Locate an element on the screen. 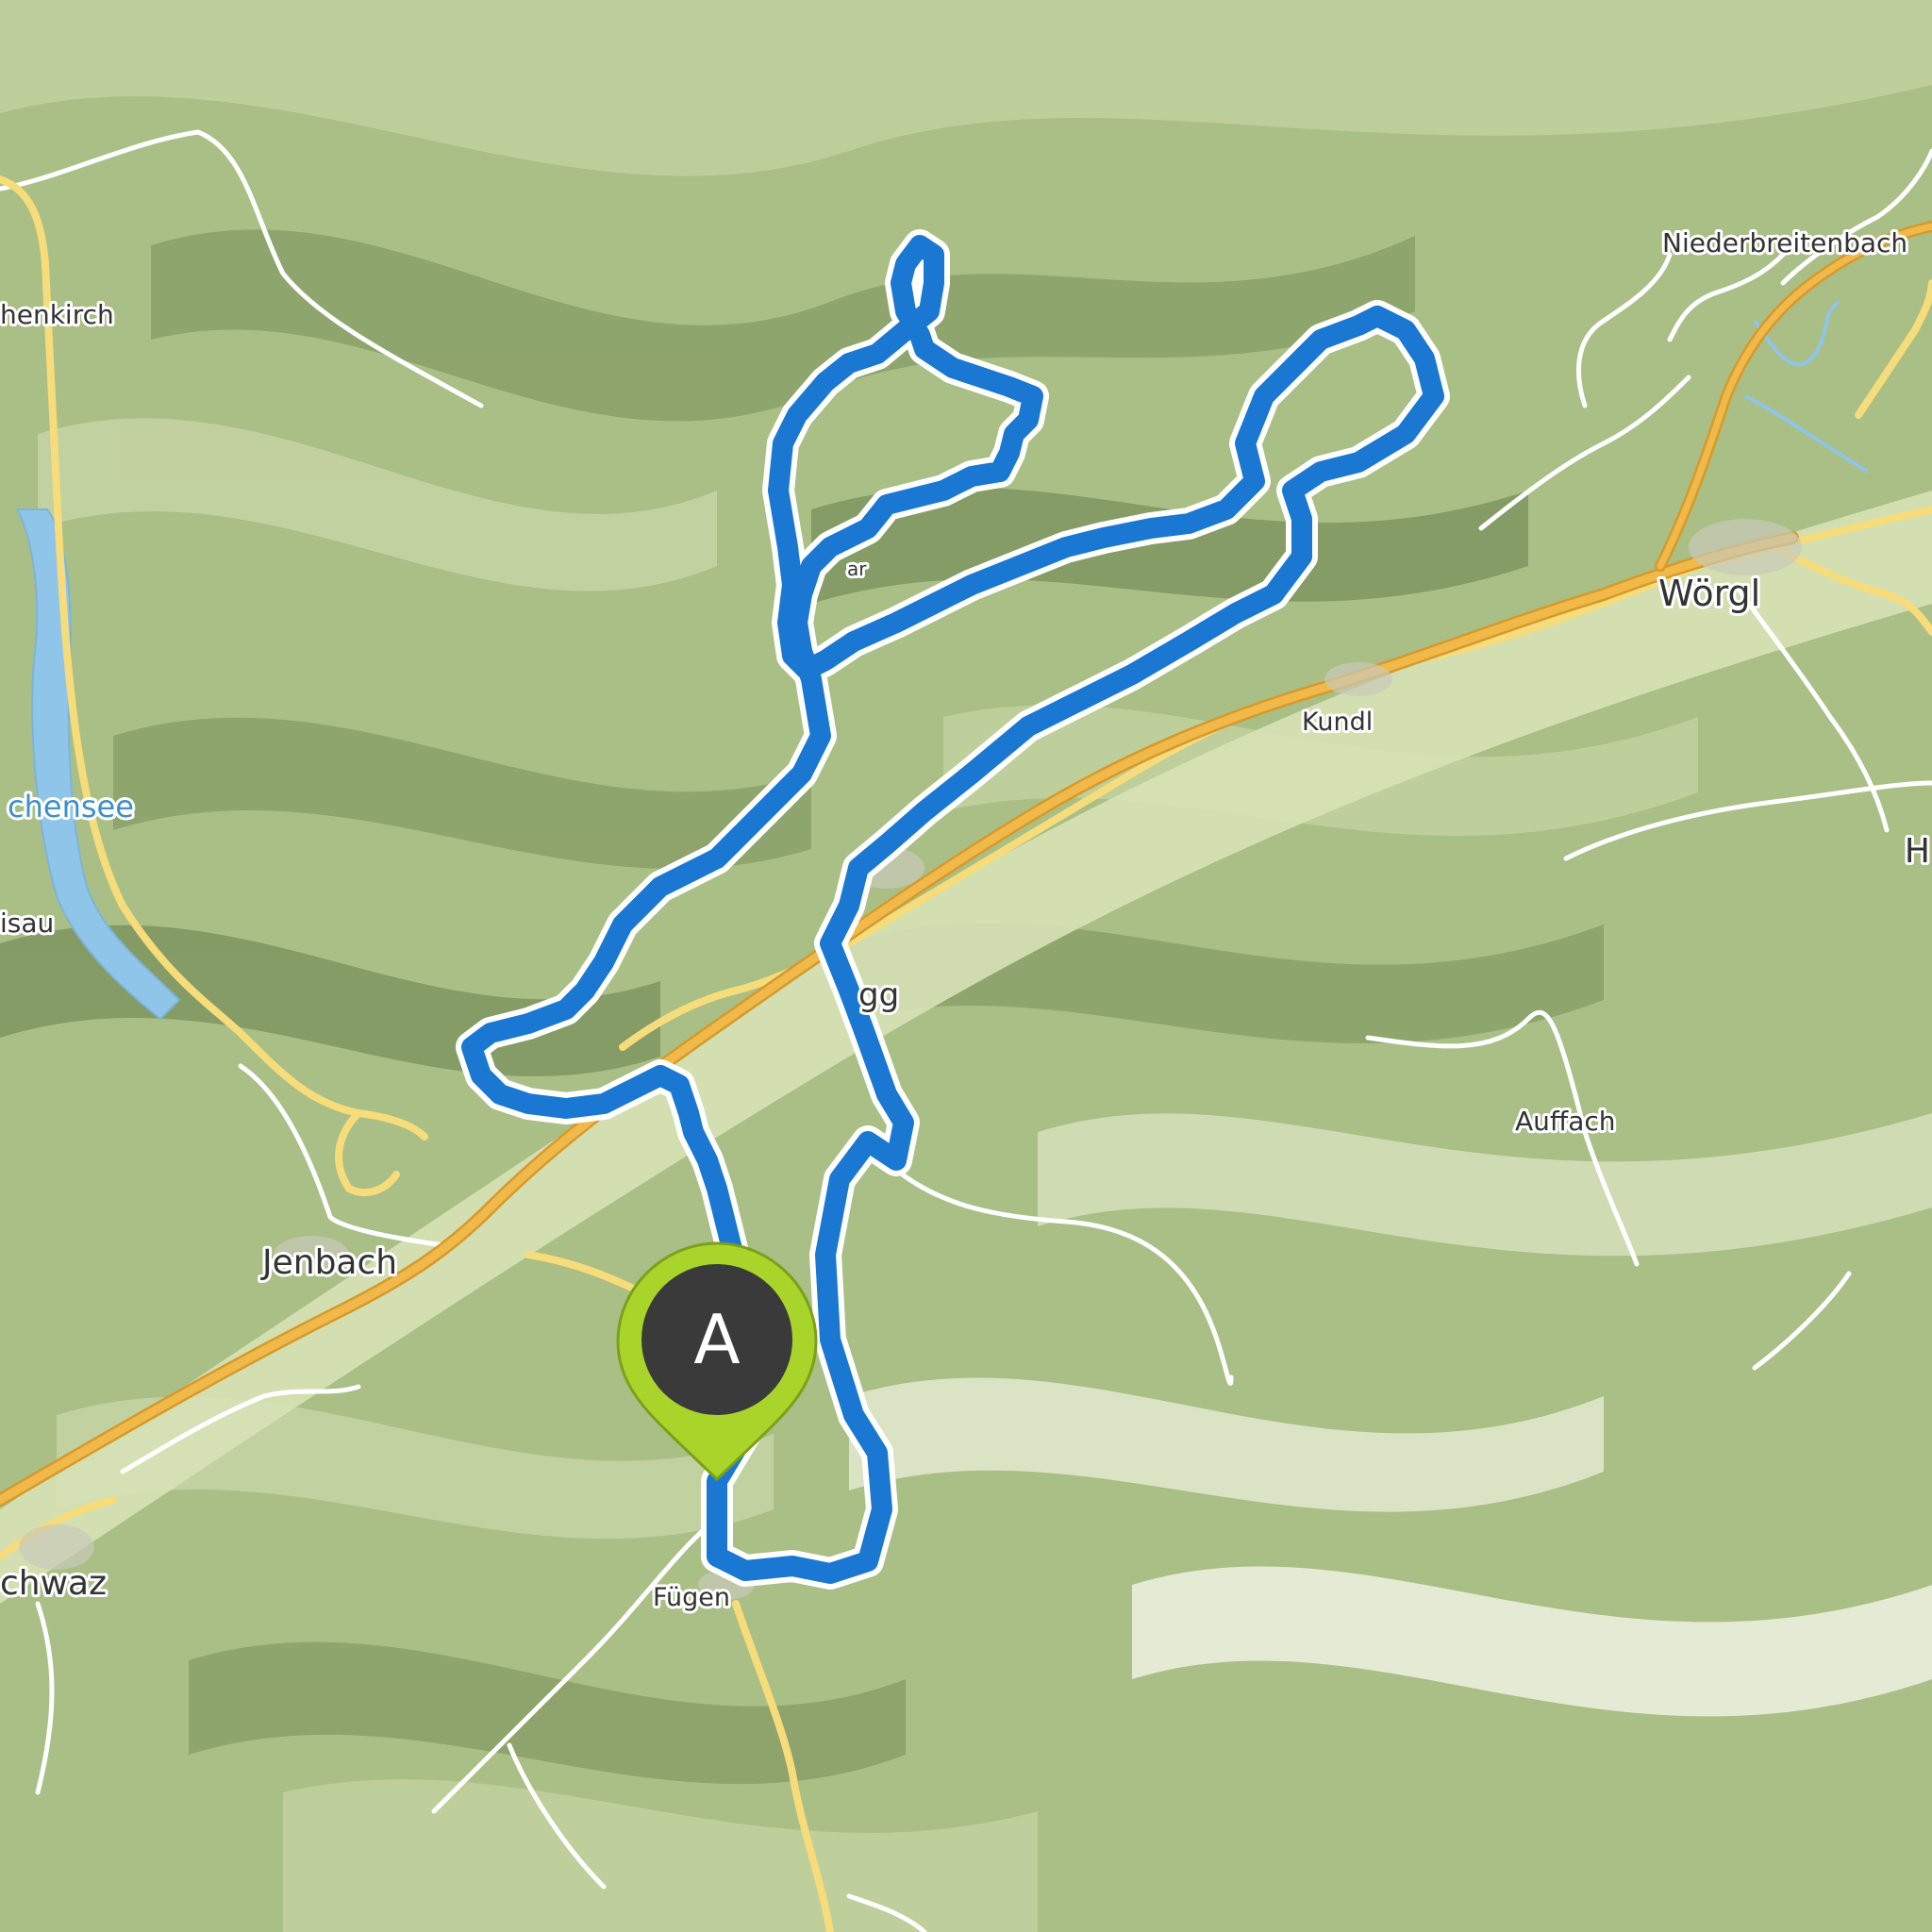 Image resolution: width=1932 pixels, height=1932 pixels. place-label-kundl: Kundl is located at coordinates (1337, 723).